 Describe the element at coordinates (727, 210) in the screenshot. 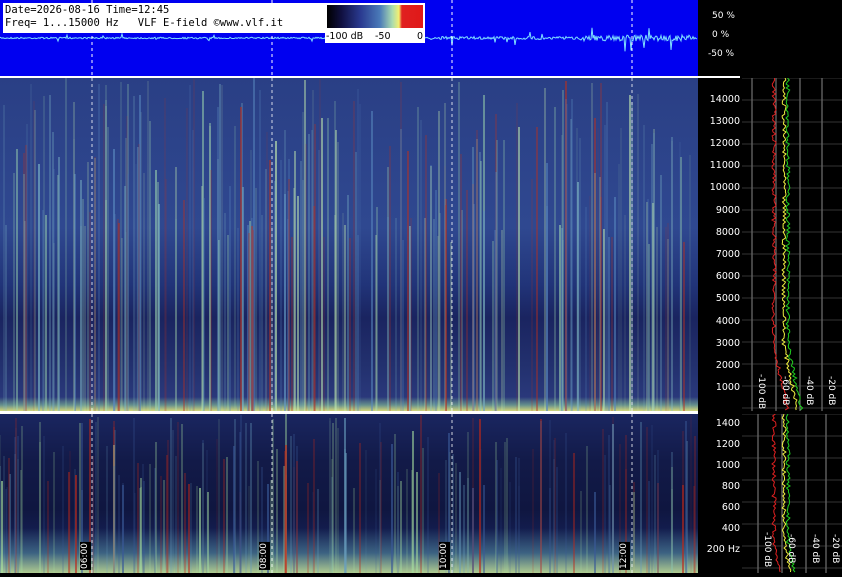

I see `freq-label: 9000` at that location.